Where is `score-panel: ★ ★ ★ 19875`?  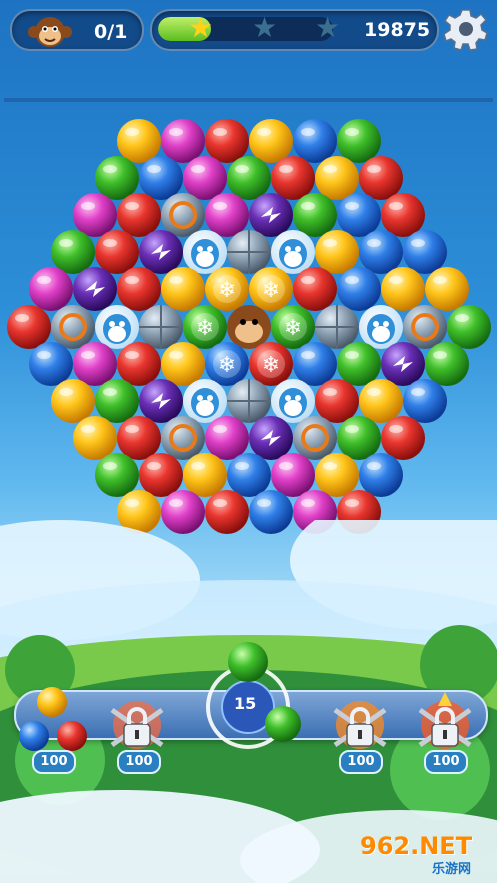
score-panel: ★ ★ ★ 19875 is located at coordinates (294, 30).